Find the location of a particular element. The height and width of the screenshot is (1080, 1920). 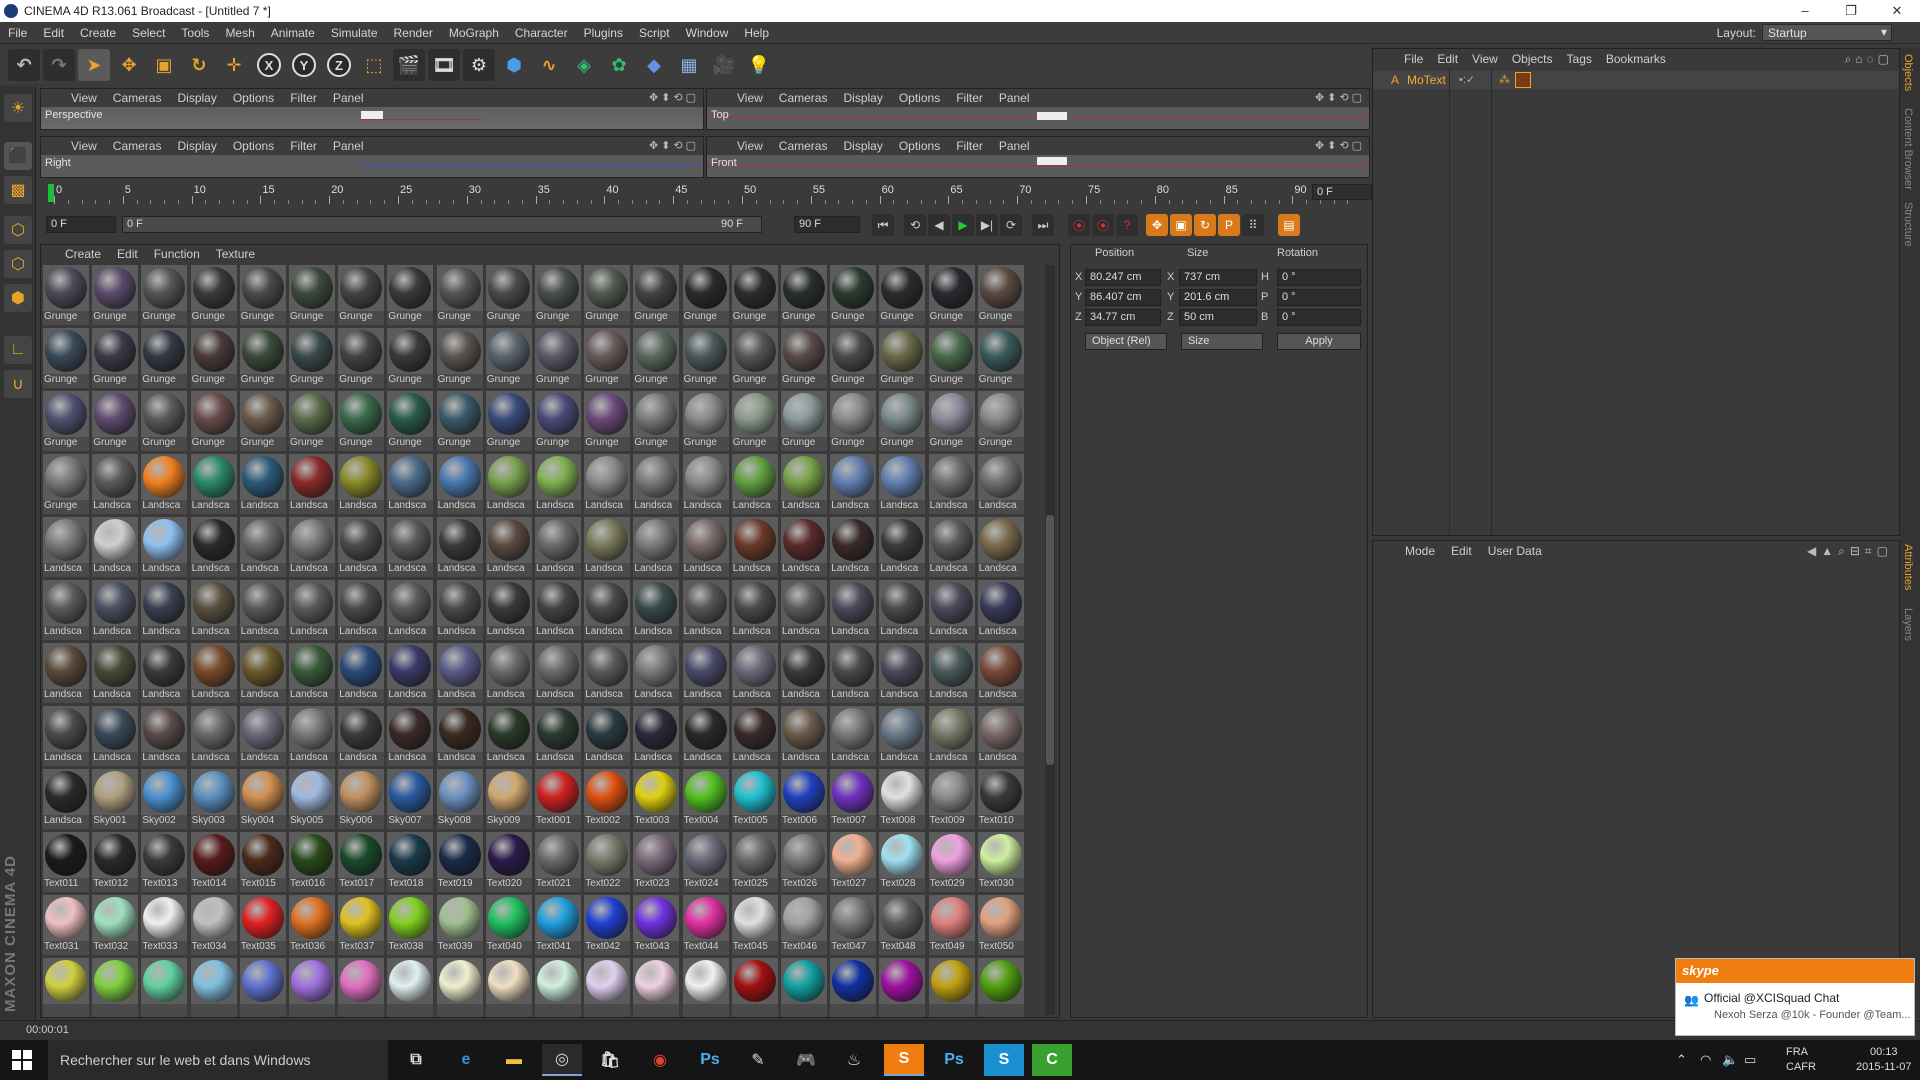

spline-icon: ∿ is located at coordinates (549, 65).